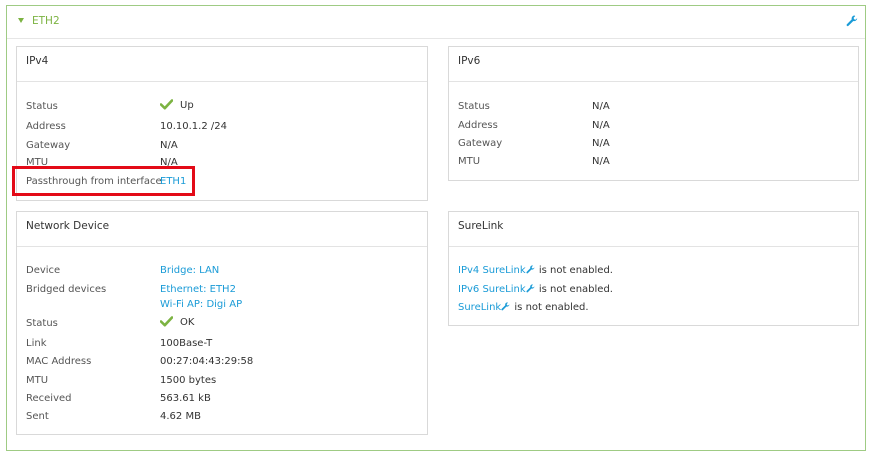 The width and height of the screenshot is (874, 457). I want to click on bridged-device-link-eth2: Ethernet: ETH2, so click(198, 289).